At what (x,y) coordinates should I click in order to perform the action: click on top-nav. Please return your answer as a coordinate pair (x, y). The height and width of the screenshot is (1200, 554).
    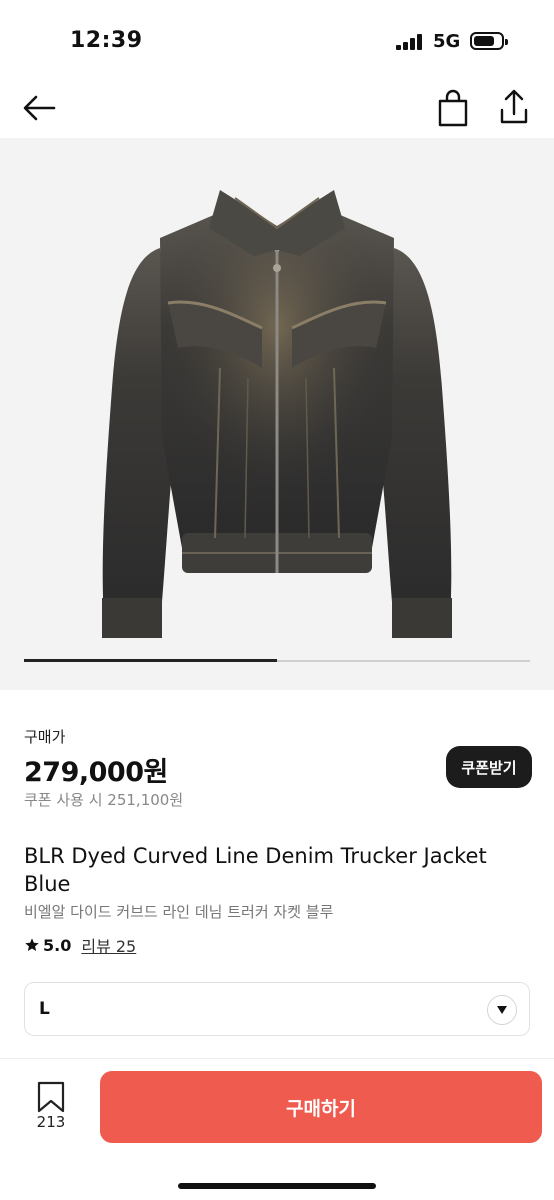
    Looking at the image, I should click on (277, 108).